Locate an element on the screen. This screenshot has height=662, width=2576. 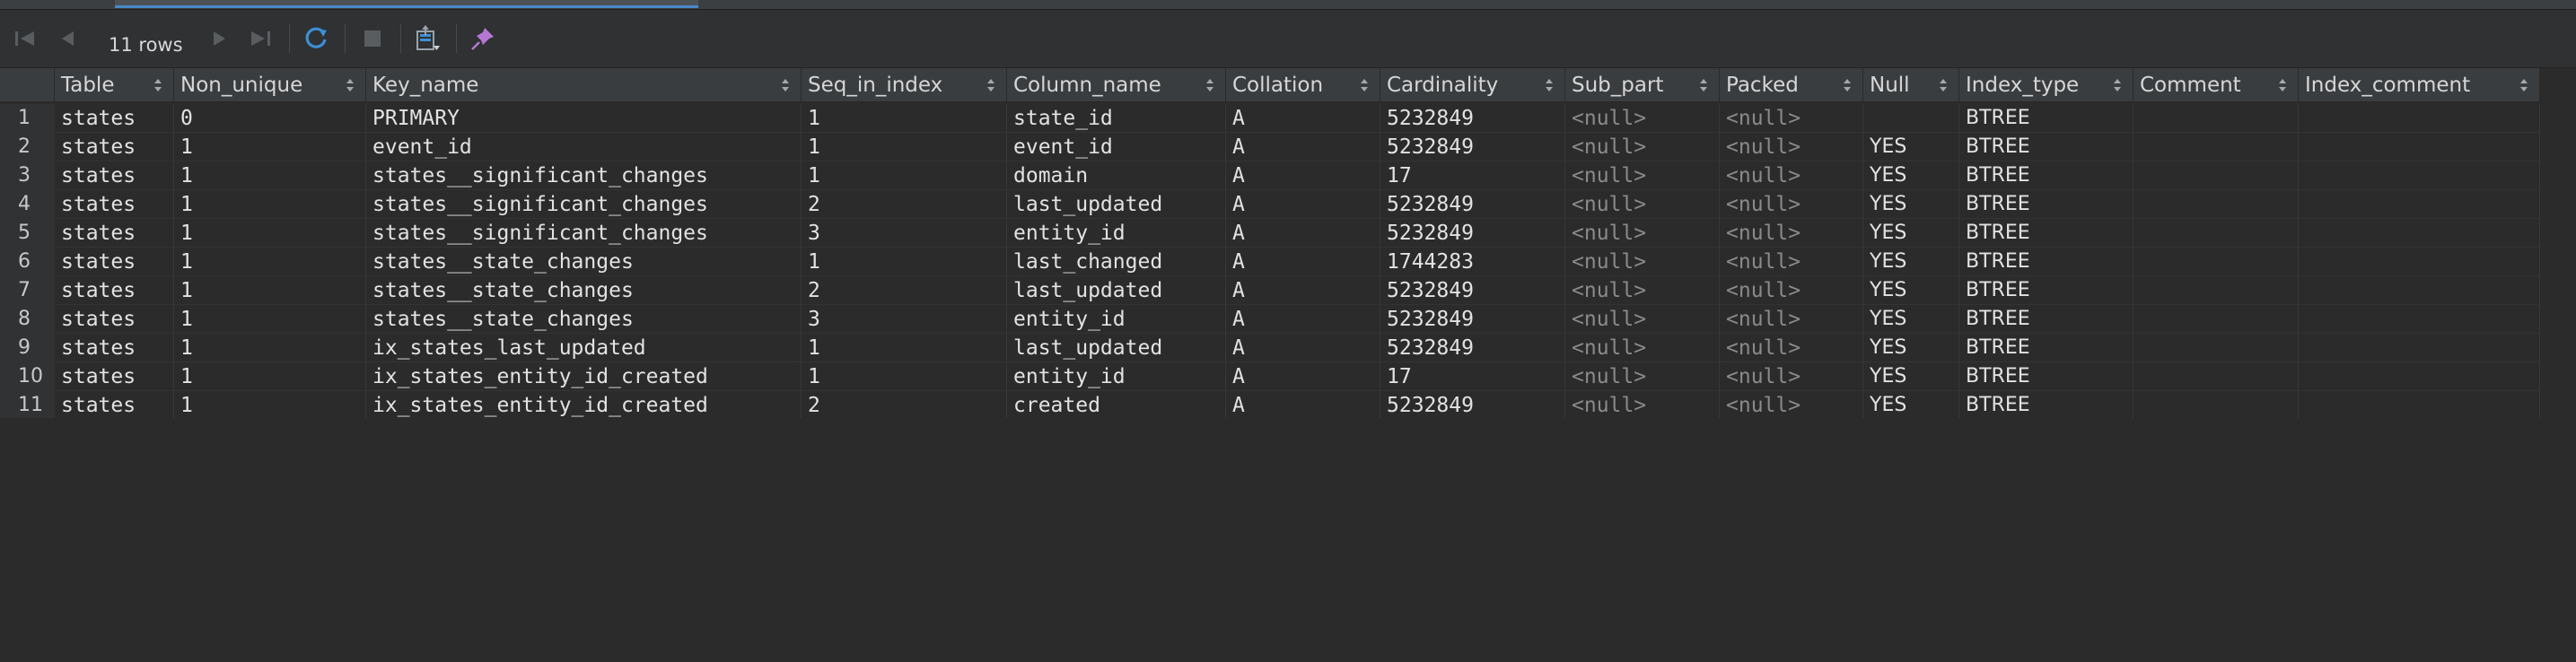
cell-seq-in-index: 3 is located at coordinates (904, 319).